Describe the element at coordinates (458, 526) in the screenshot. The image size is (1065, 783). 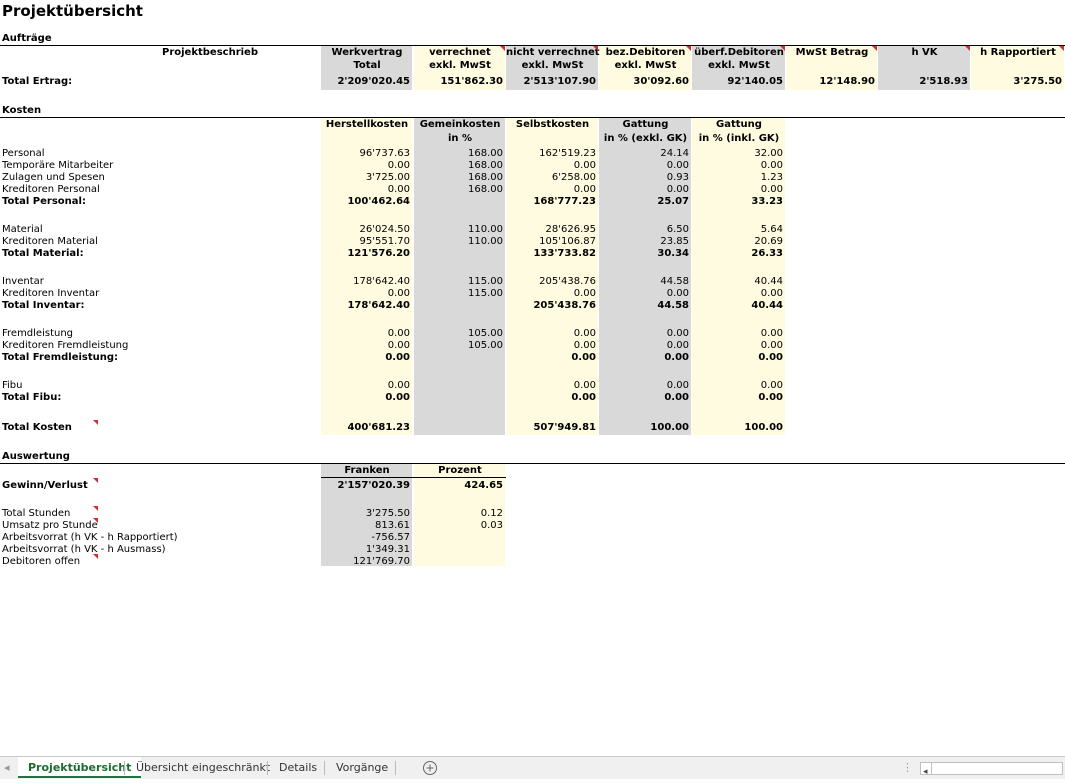
I see `prozent-cell: 0.03` at that location.